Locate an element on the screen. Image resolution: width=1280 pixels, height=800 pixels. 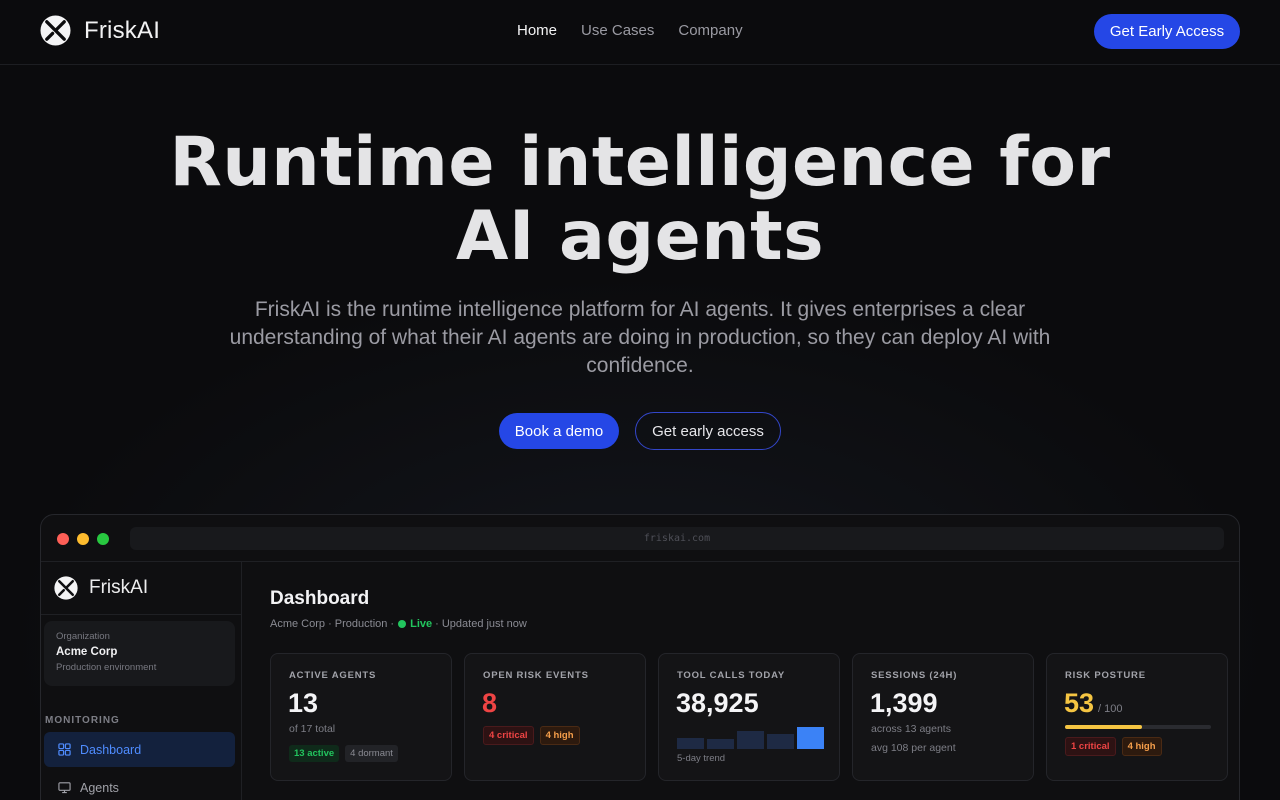
card-tool-calls-today: TOOL CALLS TODAY 38,925 5-day trend is located at coordinates (749, 717).